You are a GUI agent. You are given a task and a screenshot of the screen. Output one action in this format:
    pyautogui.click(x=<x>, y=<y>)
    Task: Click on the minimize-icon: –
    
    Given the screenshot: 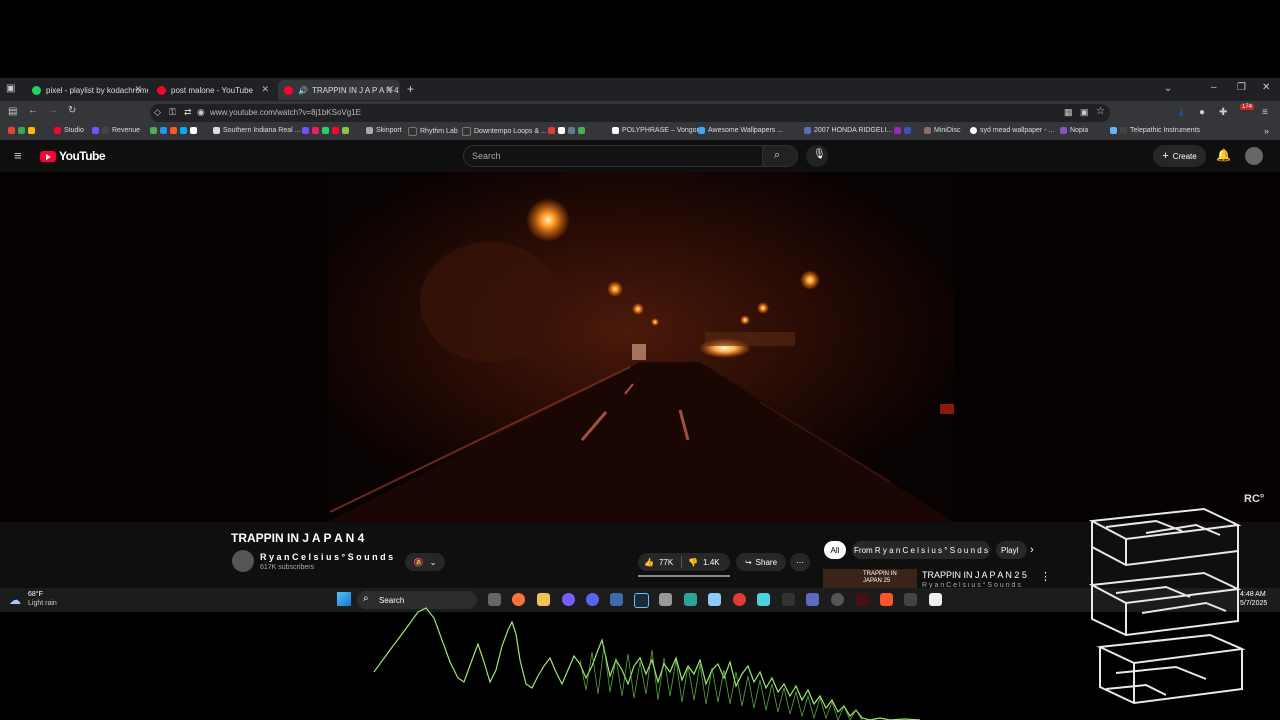 What is the action you would take?
    pyautogui.click(x=1214, y=87)
    